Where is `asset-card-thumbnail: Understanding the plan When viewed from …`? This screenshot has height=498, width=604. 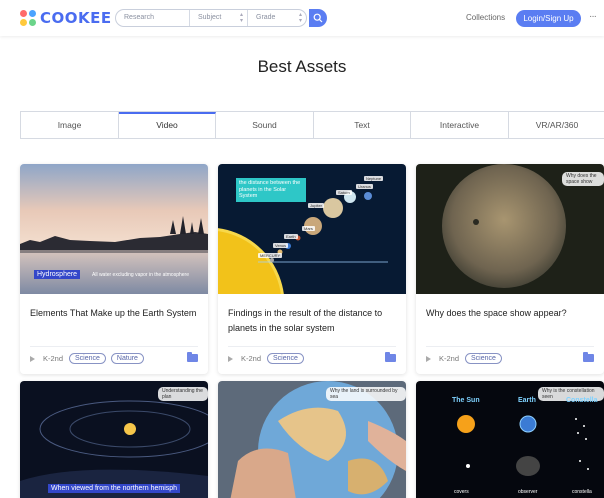 asset-card-thumbnail: Understanding the plan When viewed from … is located at coordinates (114, 439).